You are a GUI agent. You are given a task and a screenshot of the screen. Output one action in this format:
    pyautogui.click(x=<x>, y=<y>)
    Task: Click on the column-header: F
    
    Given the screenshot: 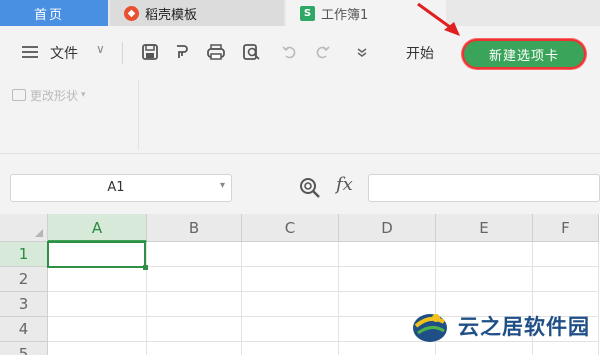 What is the action you would take?
    pyautogui.click(x=566, y=228)
    